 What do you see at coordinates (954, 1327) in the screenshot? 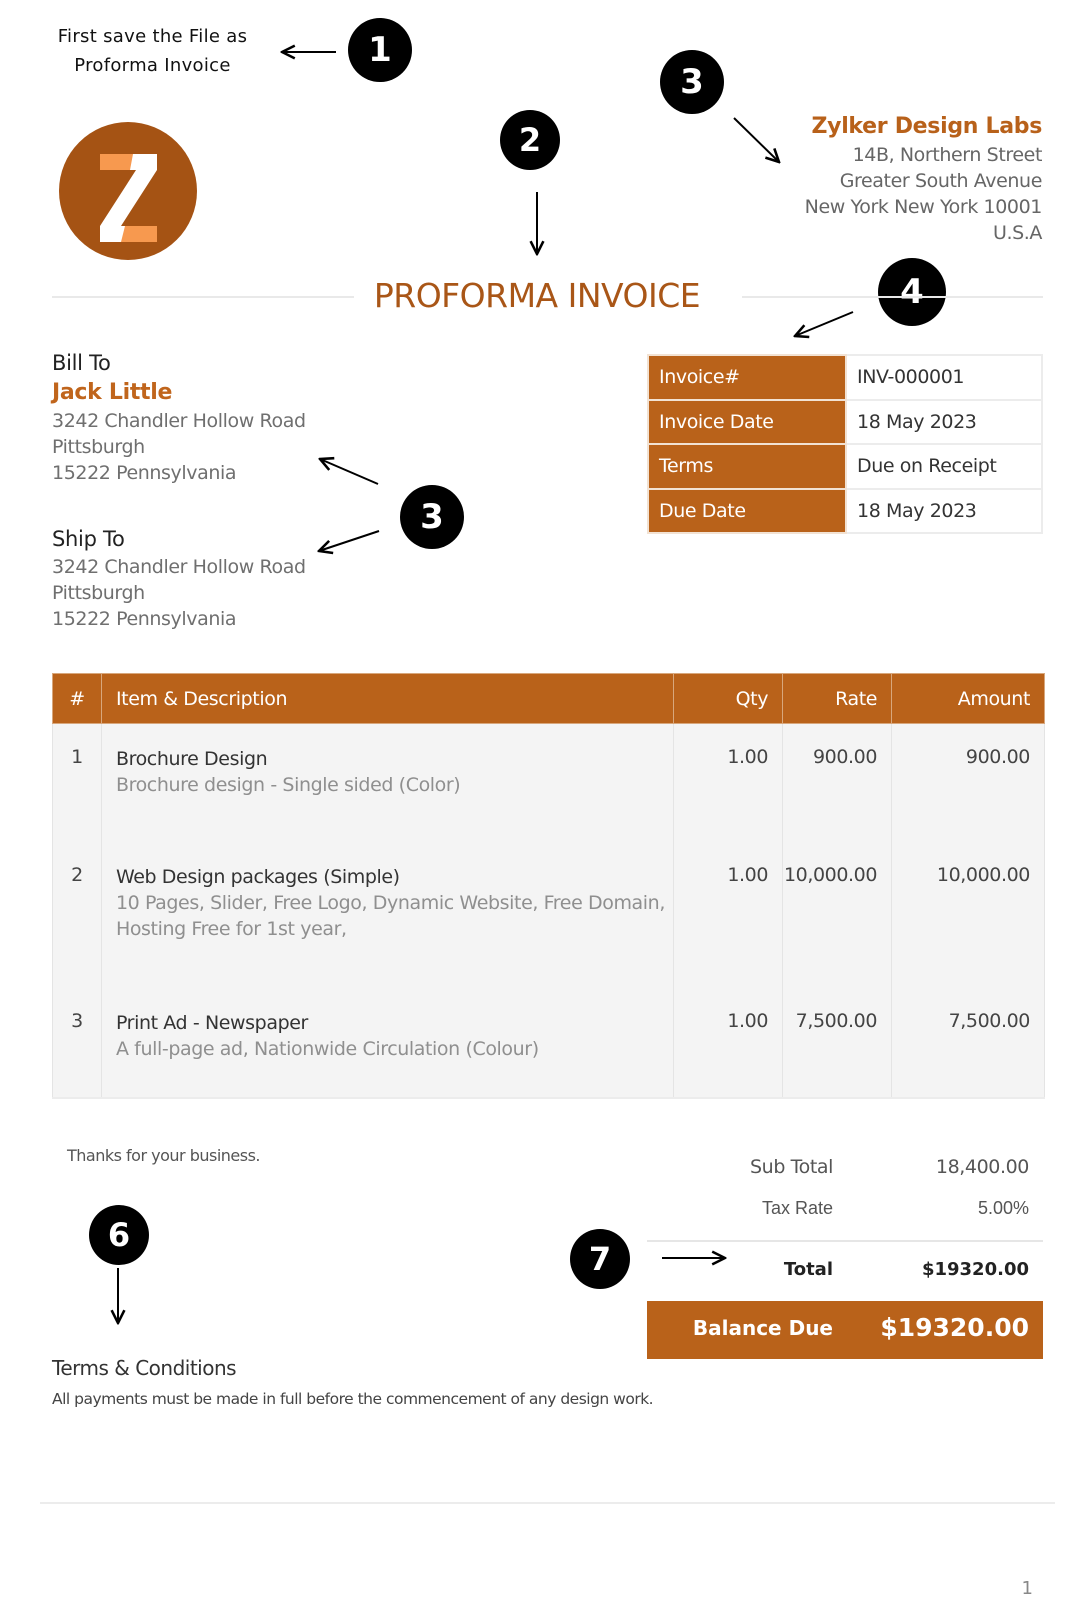
I see `balance-due-value: $19320.00` at bounding box center [954, 1327].